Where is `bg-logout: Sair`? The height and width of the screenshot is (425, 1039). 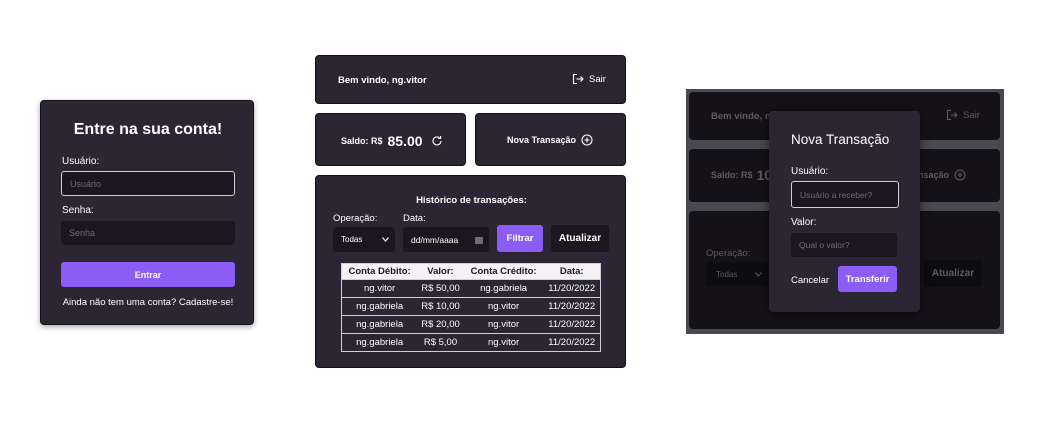
bg-logout: Sair is located at coordinates (963, 115).